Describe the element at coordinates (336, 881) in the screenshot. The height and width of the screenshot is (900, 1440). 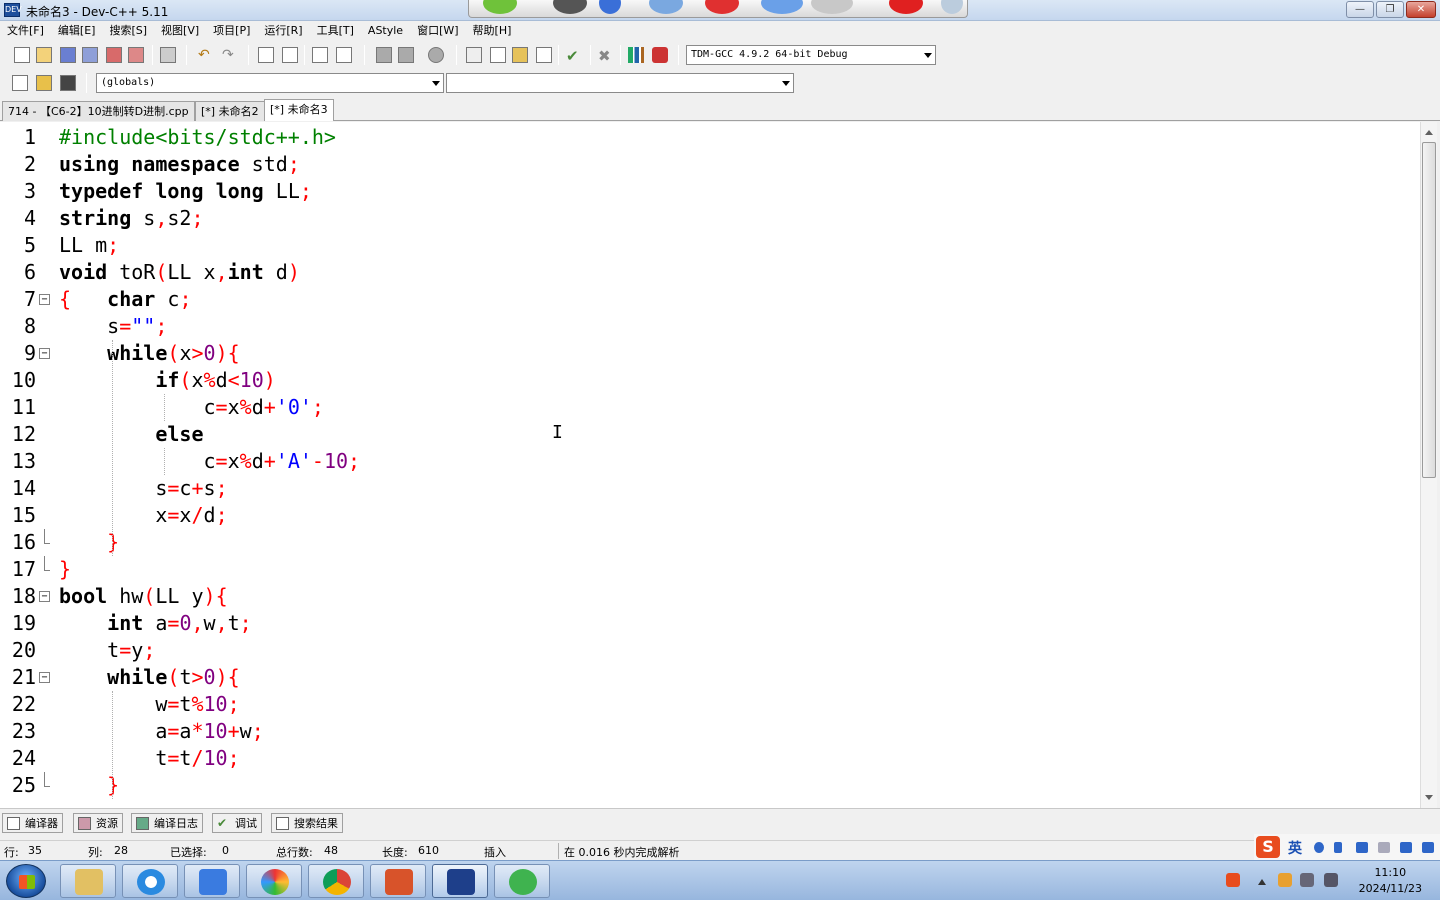
I see `chrome-taskbar-button` at that location.